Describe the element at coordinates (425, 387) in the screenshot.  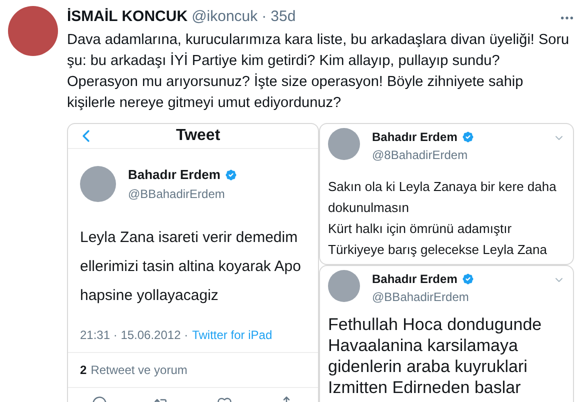
I see `tweet-text-line: Izmitten Edirneden baslar` at that location.